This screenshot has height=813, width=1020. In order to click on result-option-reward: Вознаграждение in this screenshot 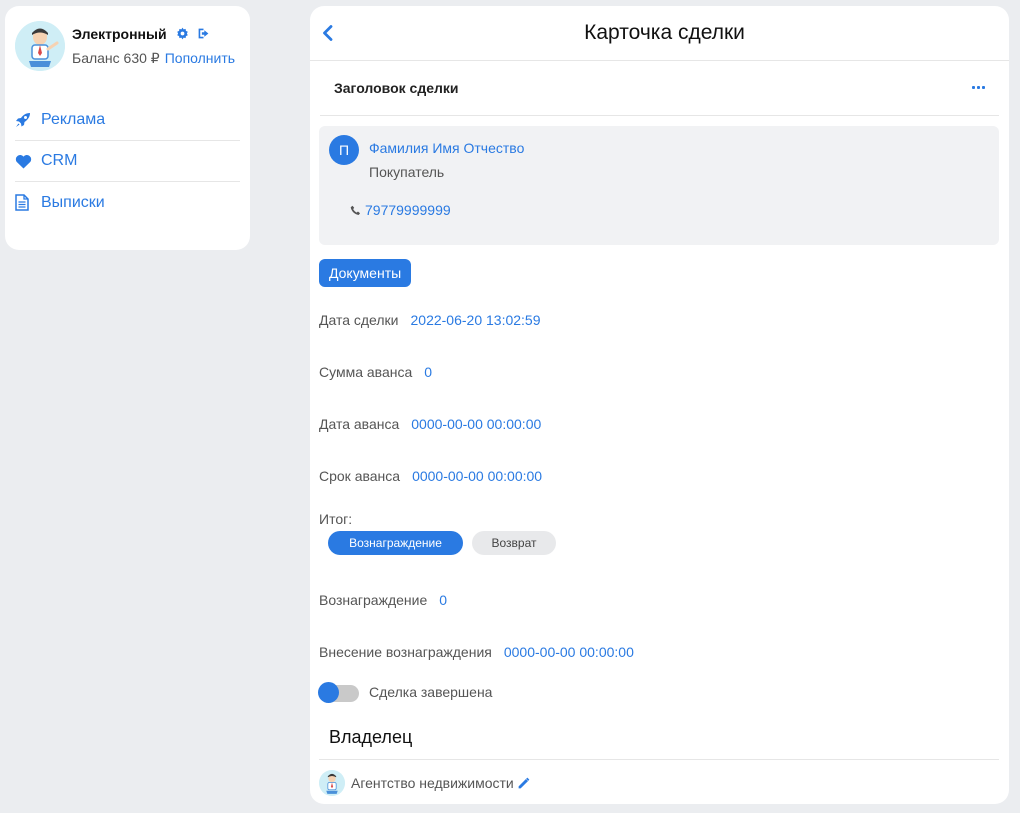, I will do `click(395, 543)`.